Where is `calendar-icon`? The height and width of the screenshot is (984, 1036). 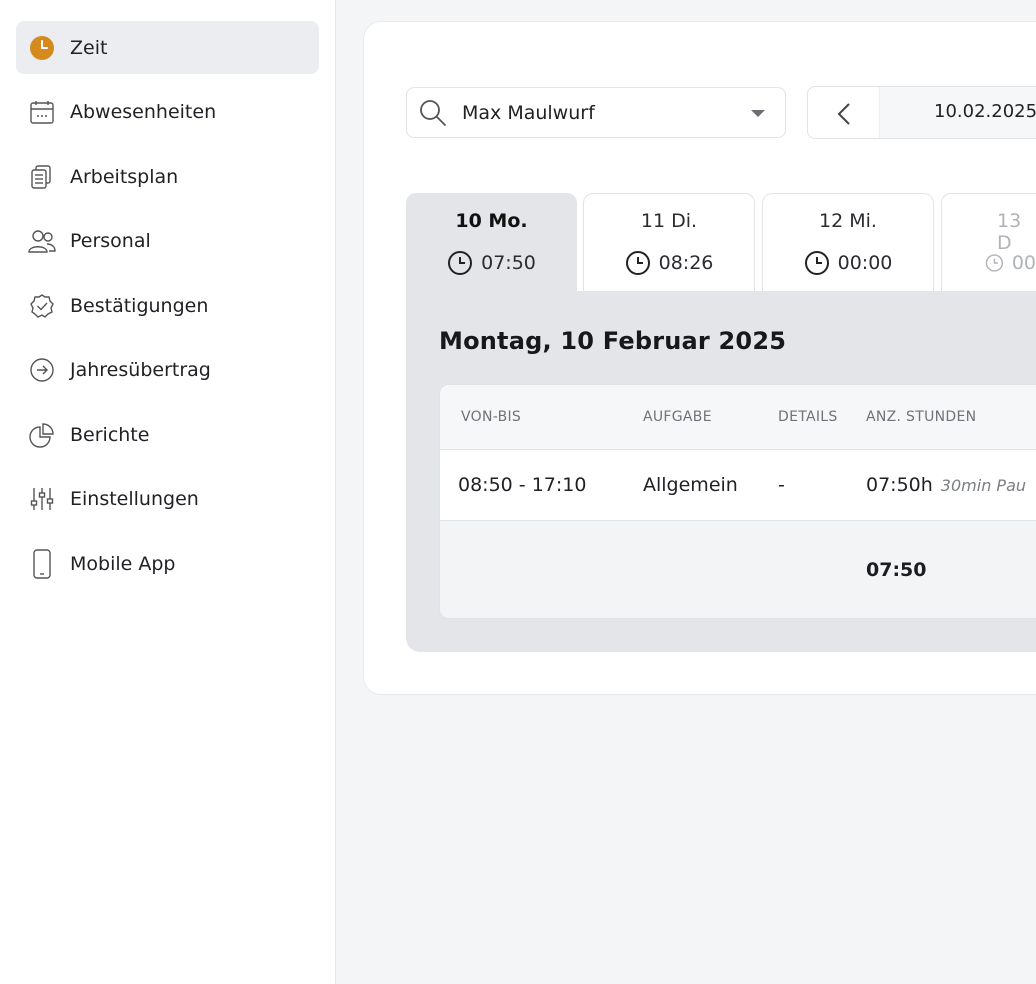
calendar-icon is located at coordinates (42, 112).